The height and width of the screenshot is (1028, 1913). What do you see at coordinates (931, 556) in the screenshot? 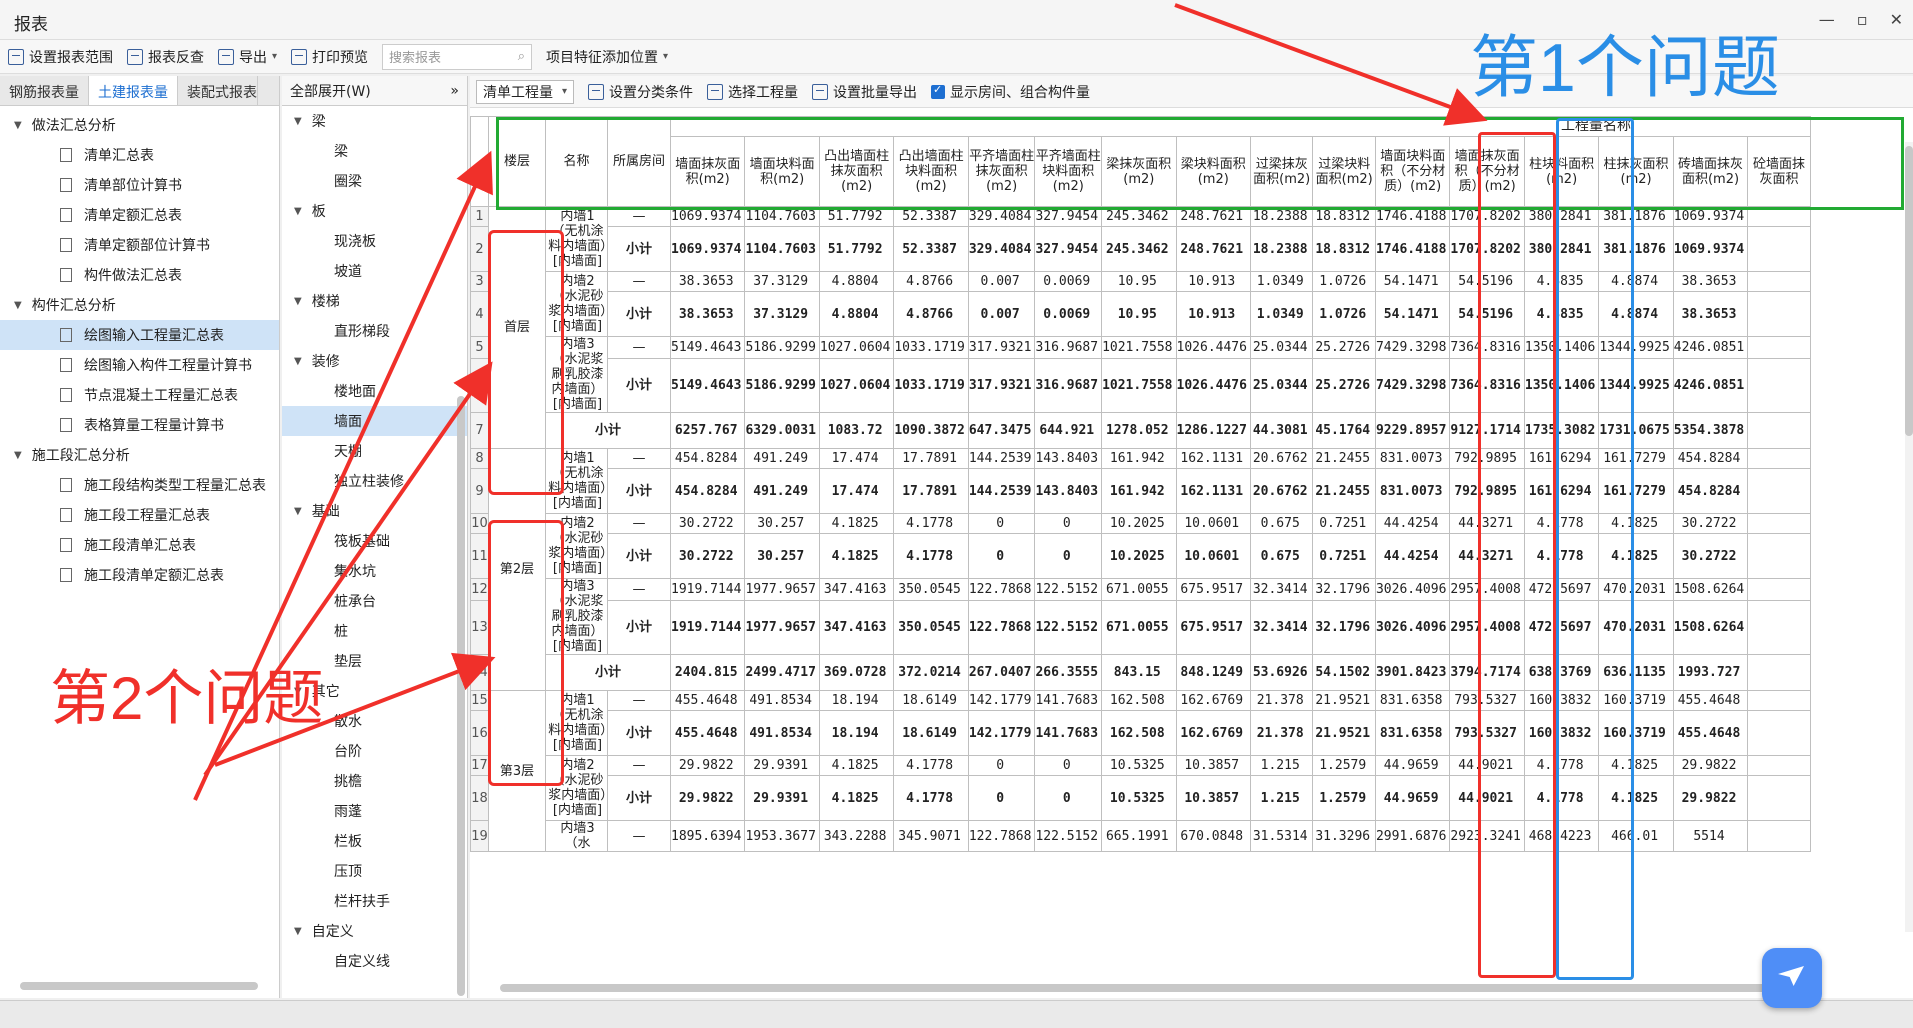
I see `value-cell: 4.1778` at bounding box center [931, 556].